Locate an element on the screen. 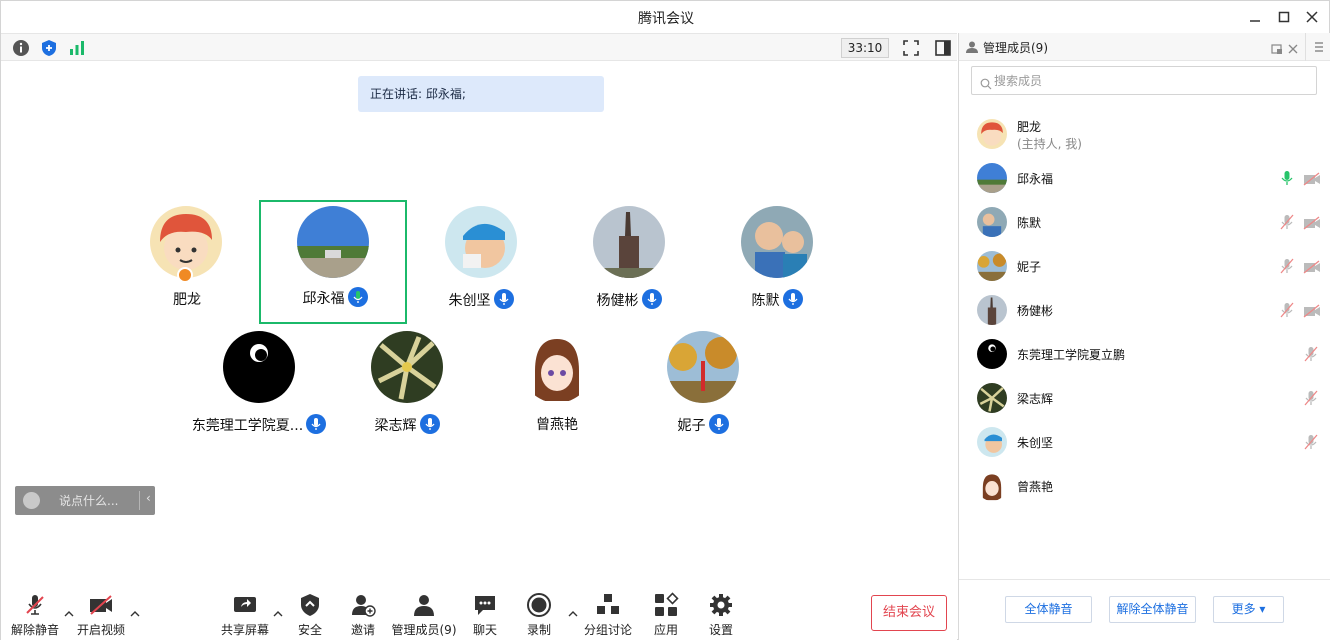  member-row: 东莞理工学院夏立鹏 is located at coordinates (1144, 355).